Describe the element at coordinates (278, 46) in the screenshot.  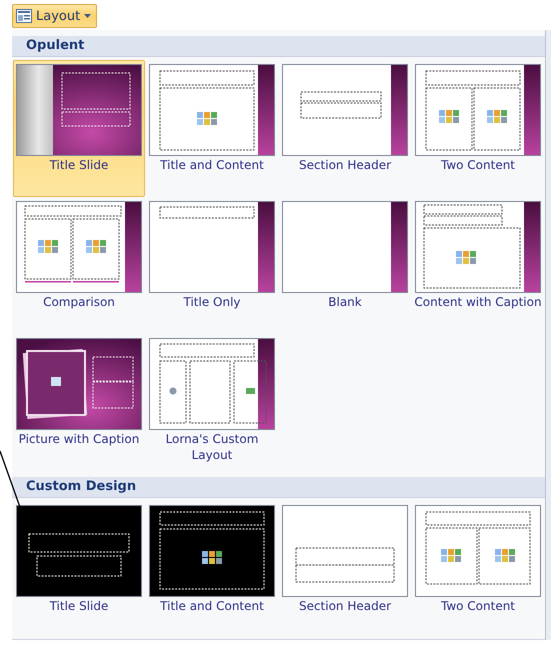
I see `section-header: Opulent` at that location.